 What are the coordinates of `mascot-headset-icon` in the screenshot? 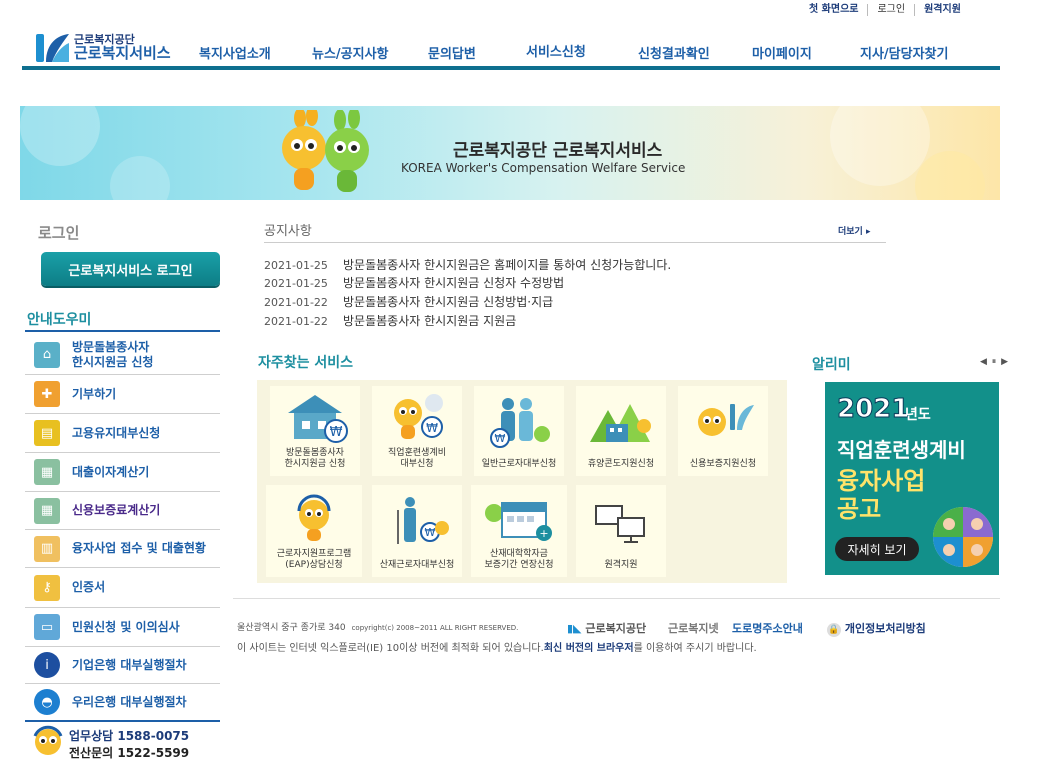 It's located at (314, 517).